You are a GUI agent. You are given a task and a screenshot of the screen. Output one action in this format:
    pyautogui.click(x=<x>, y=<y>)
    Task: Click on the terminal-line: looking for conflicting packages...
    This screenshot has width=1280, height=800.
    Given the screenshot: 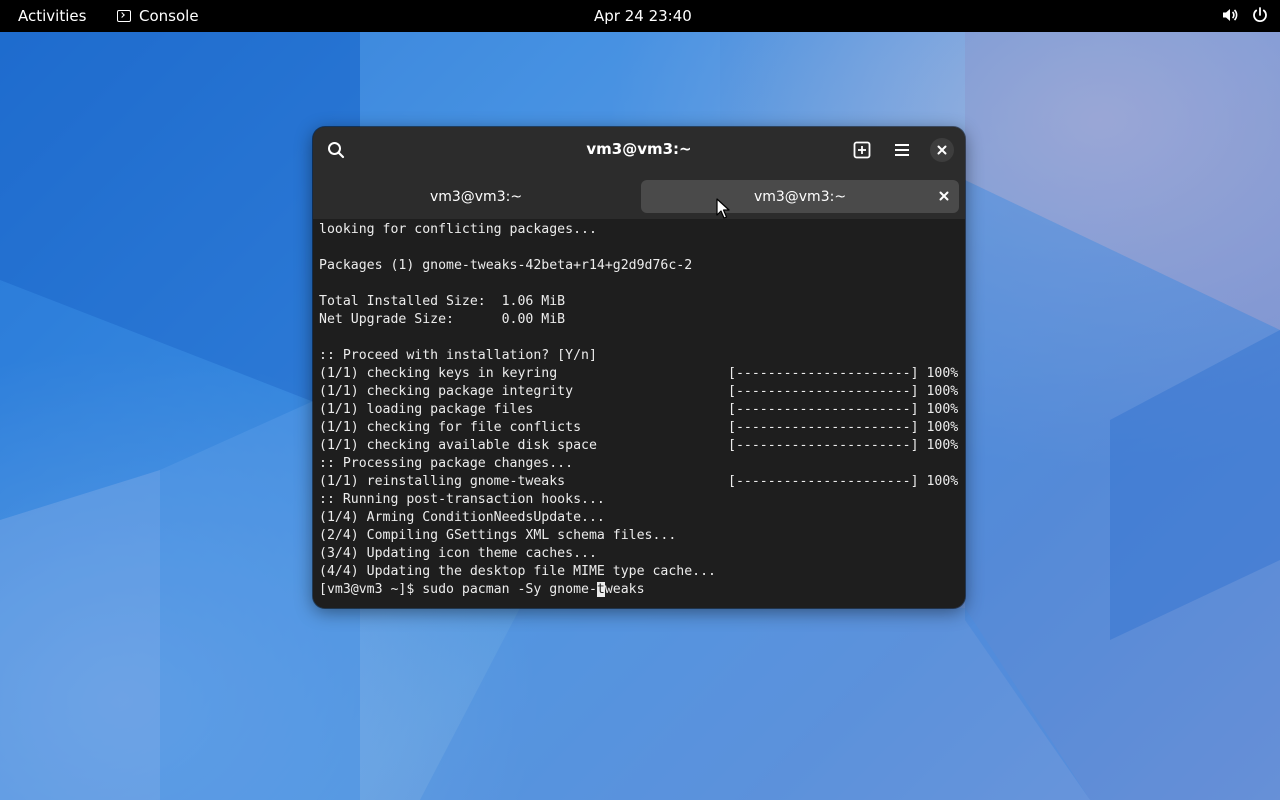 What is the action you would take?
    pyautogui.click(x=458, y=229)
    